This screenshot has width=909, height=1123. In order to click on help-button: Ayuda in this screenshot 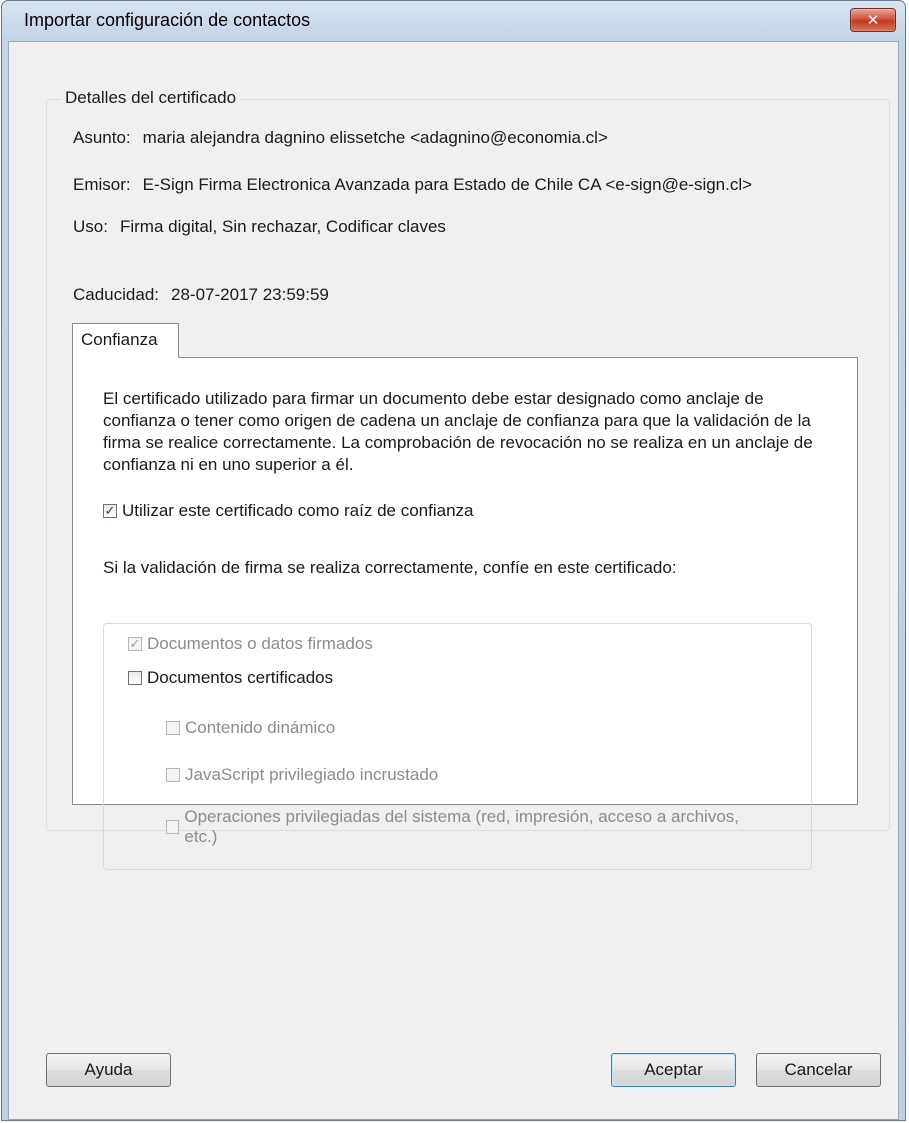, I will do `click(108, 1070)`.